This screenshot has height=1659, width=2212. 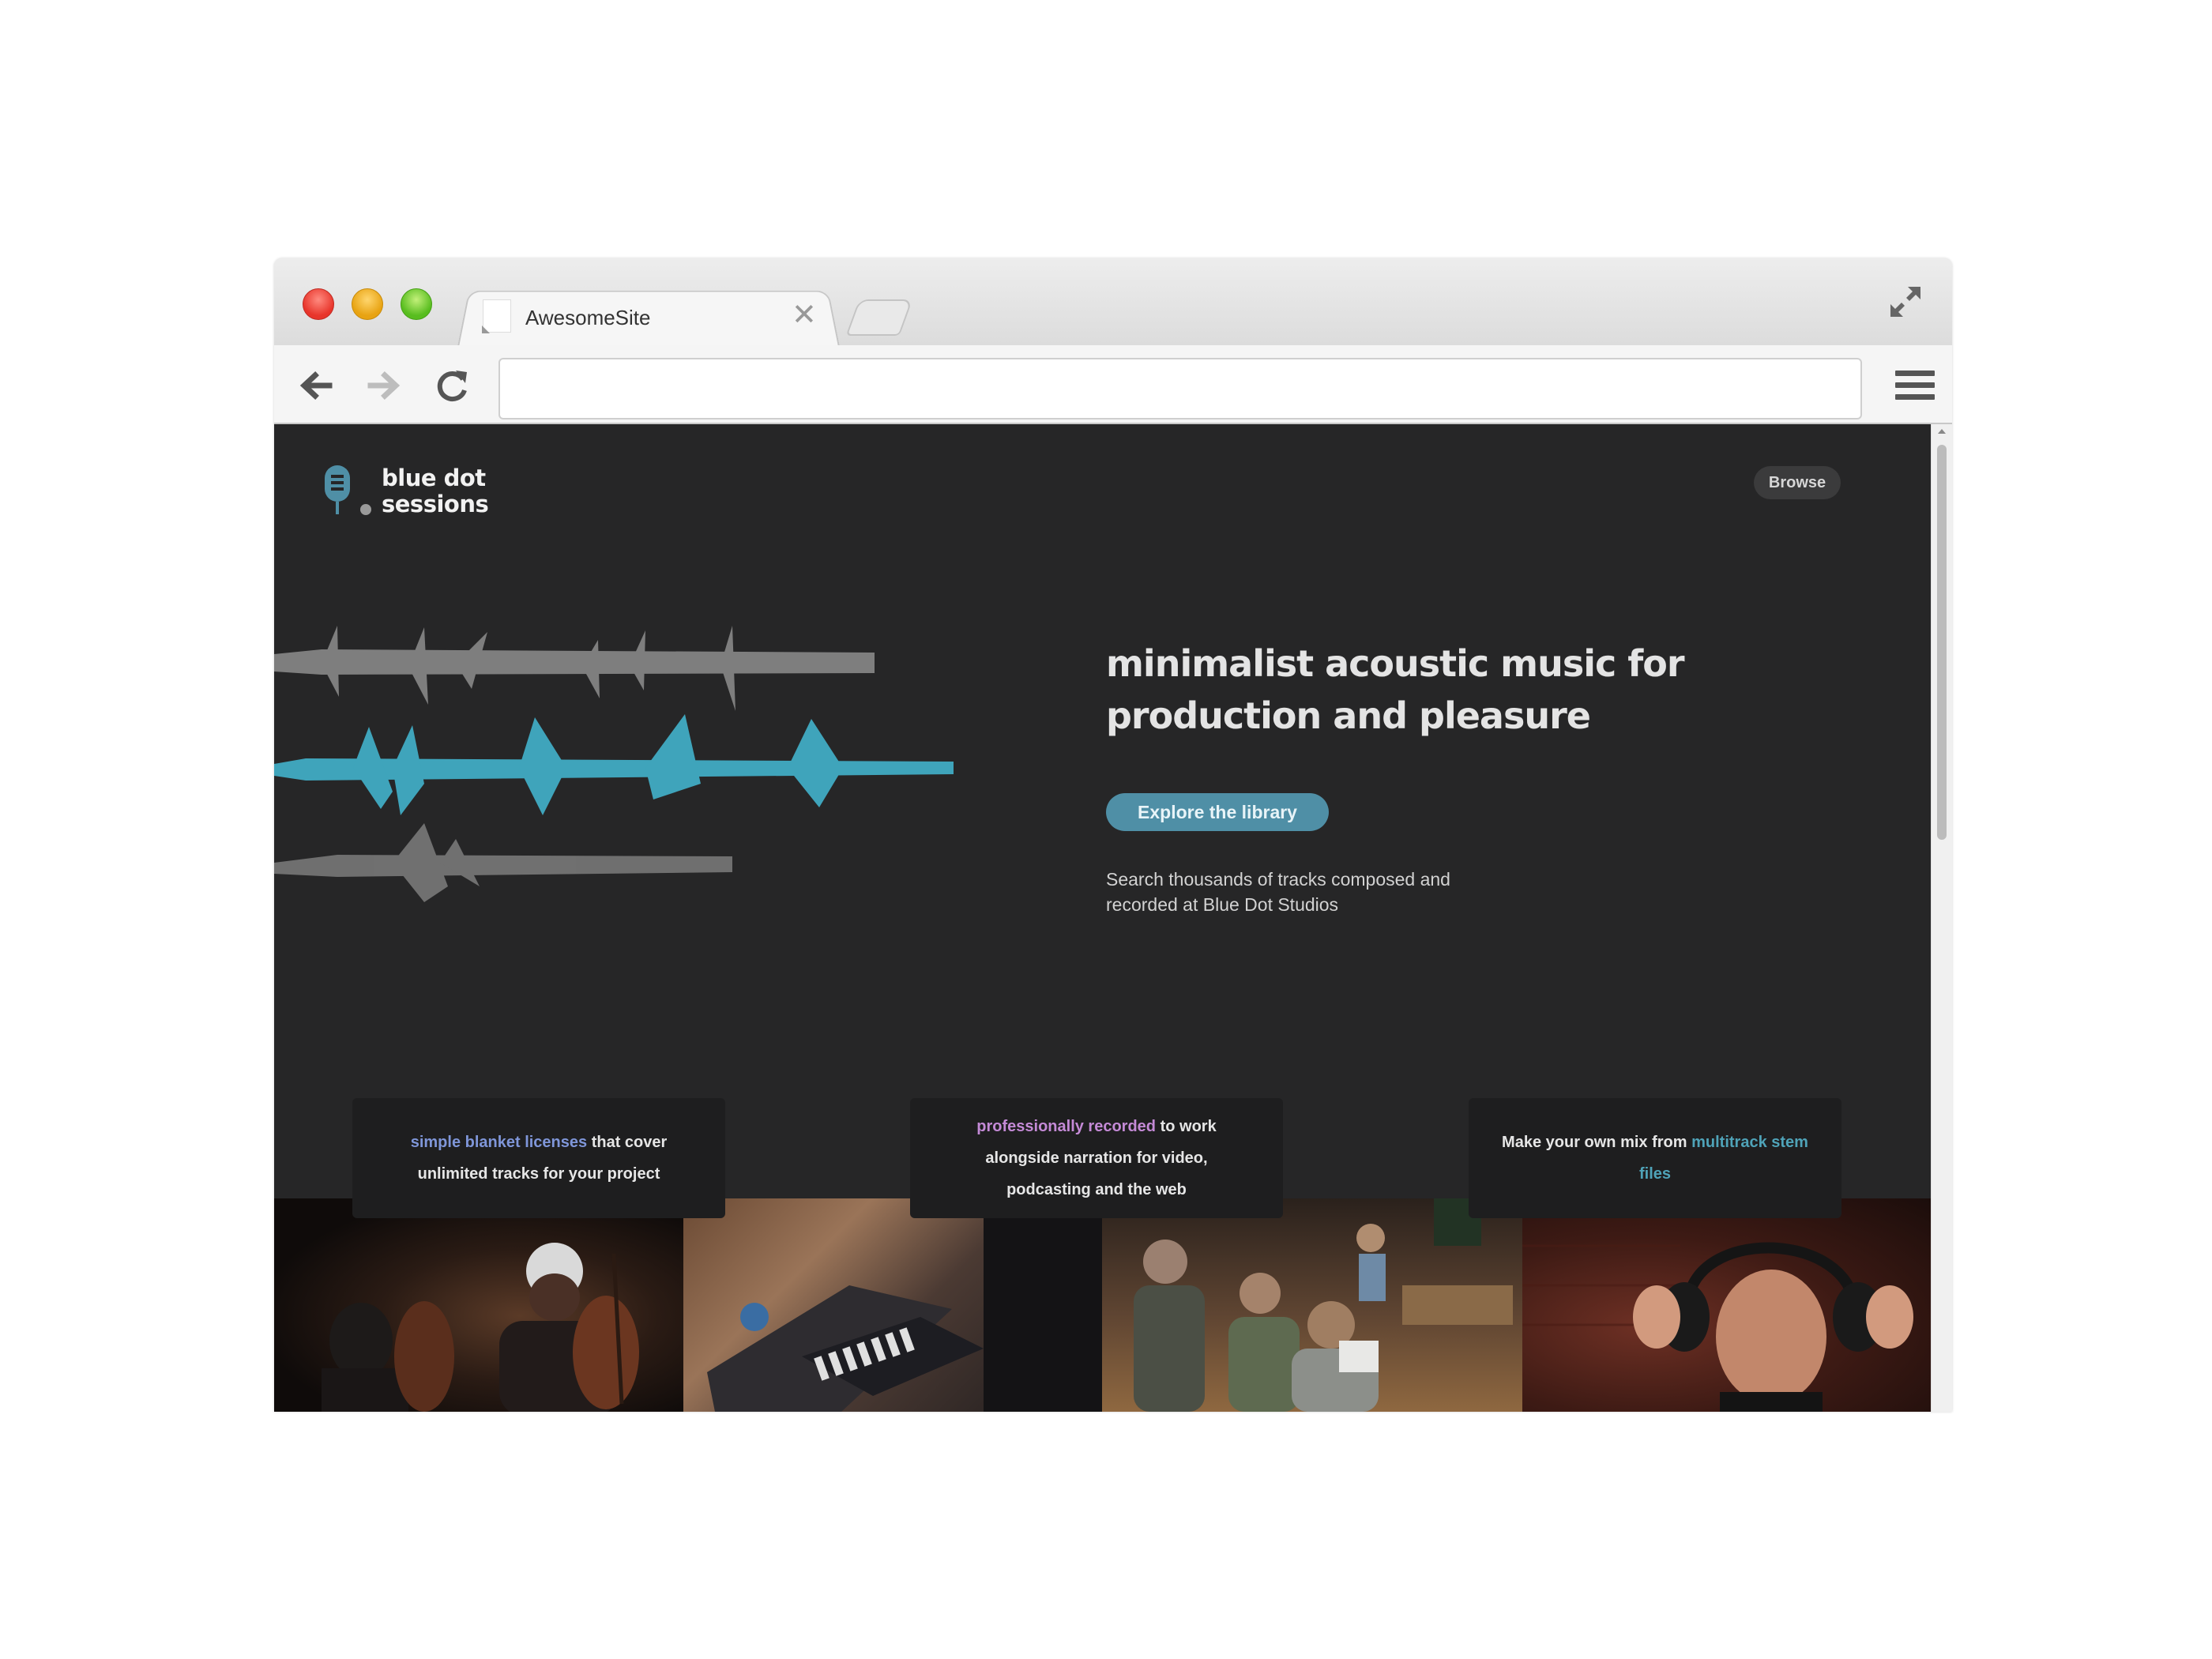 I want to click on waveform-graphic, so click(x=614, y=764).